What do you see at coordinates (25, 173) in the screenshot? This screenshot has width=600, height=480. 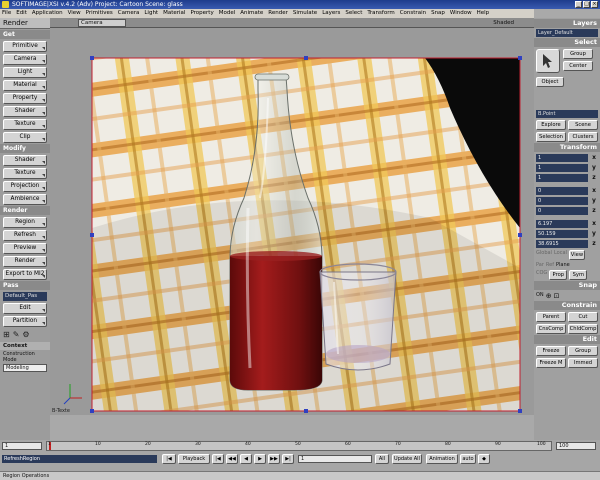 I see `modify-texture-button: Texture` at bounding box center [25, 173].